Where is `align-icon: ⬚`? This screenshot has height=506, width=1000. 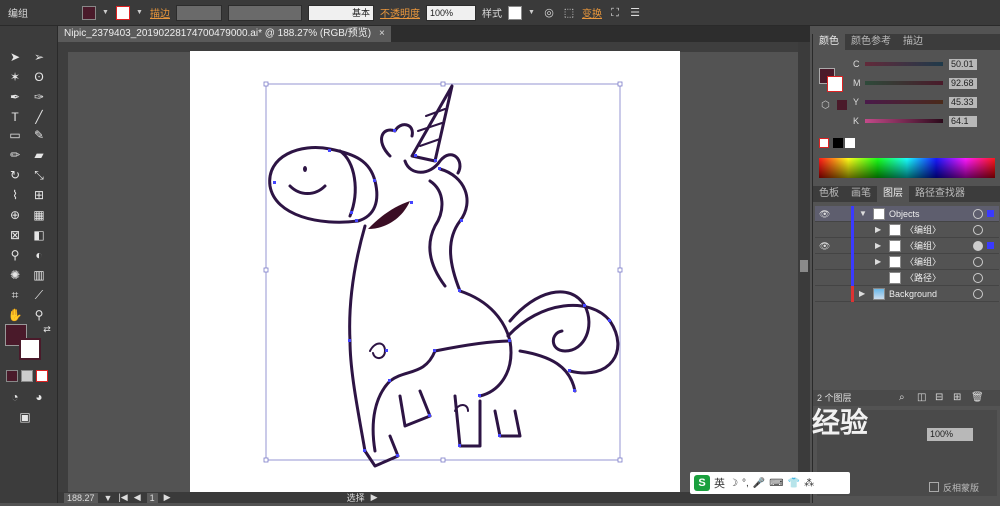 align-icon: ⬚ is located at coordinates (569, 13).